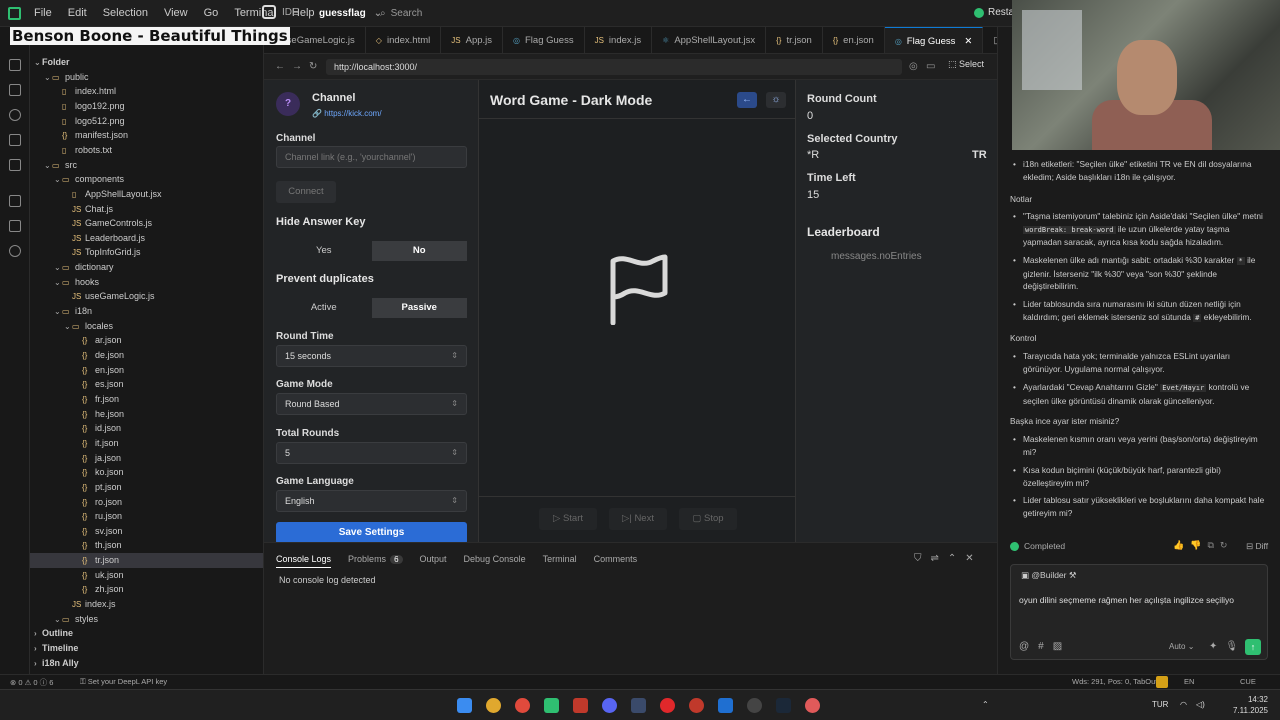  What do you see at coordinates (146, 194) in the screenshot?
I see `tree-file: ▯ AppShellLayout.jsx` at bounding box center [146, 194].